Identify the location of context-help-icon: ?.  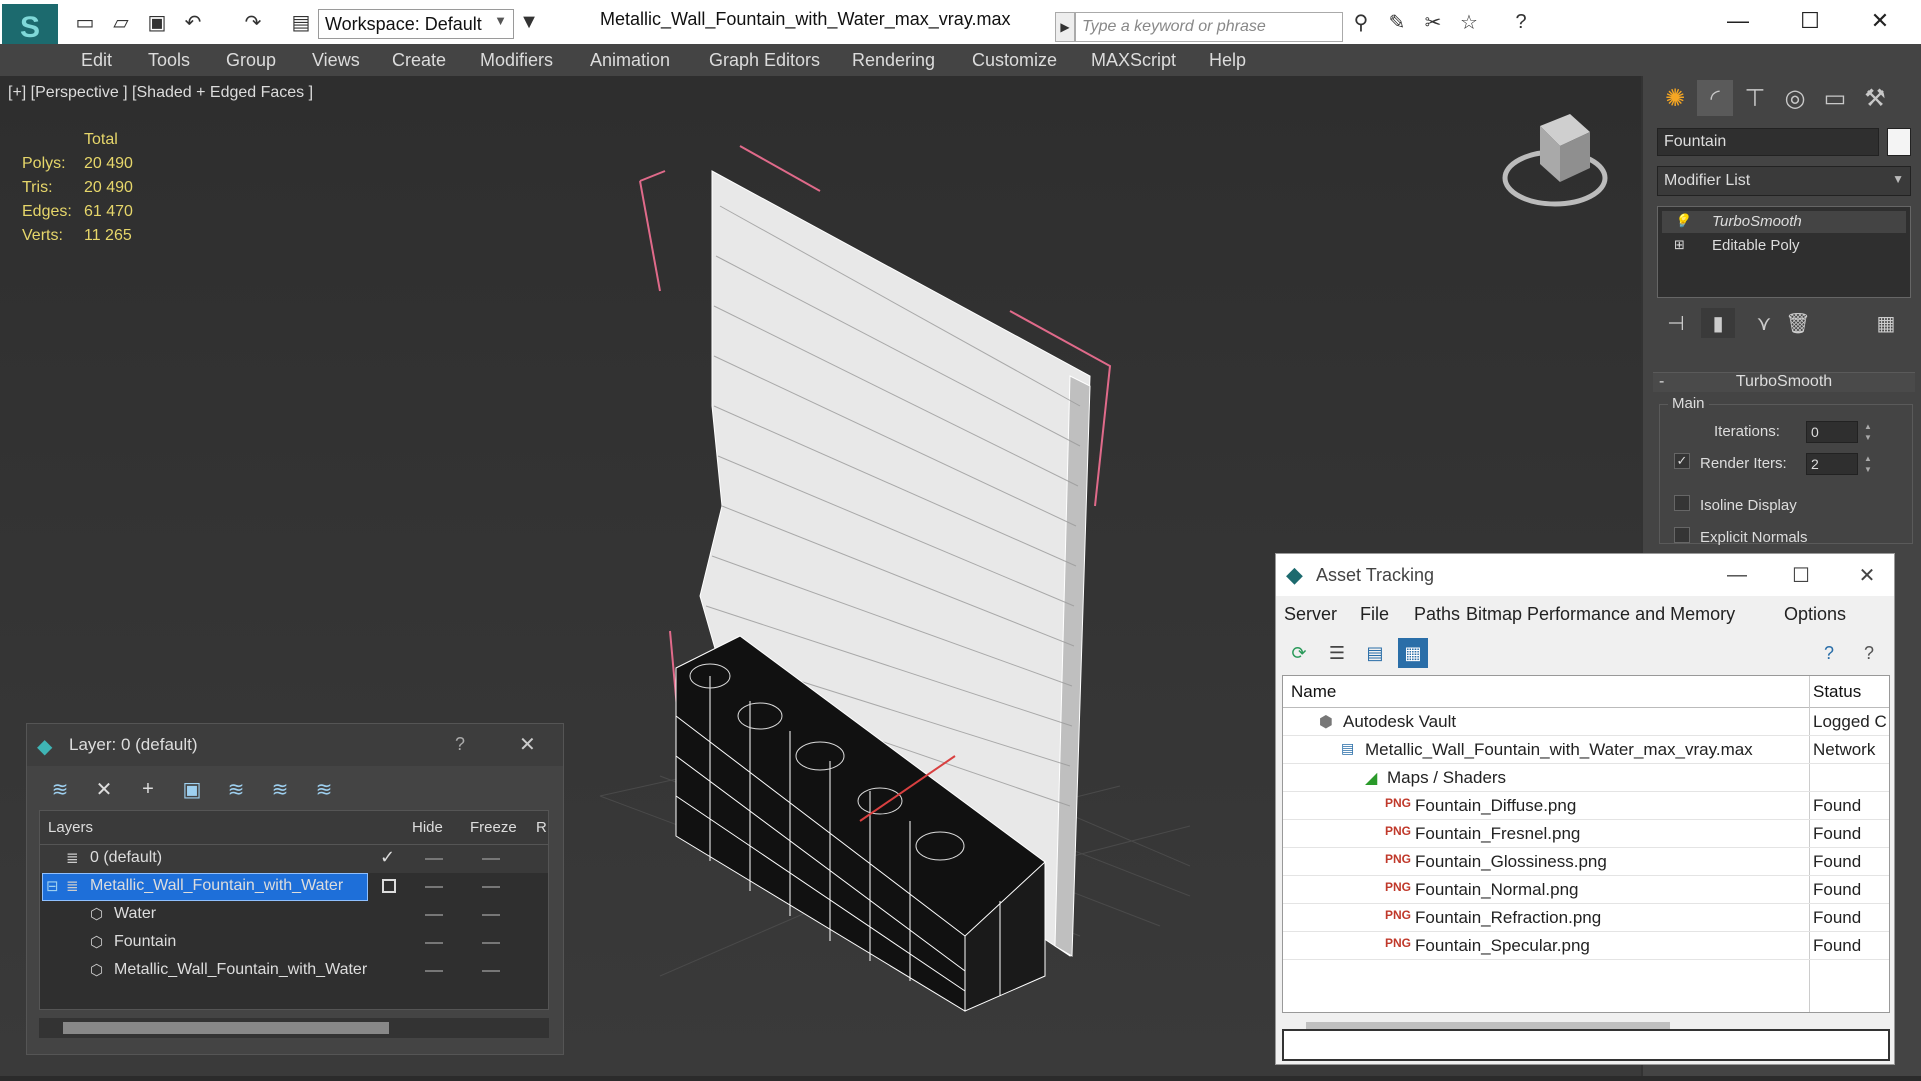
(1869, 653).